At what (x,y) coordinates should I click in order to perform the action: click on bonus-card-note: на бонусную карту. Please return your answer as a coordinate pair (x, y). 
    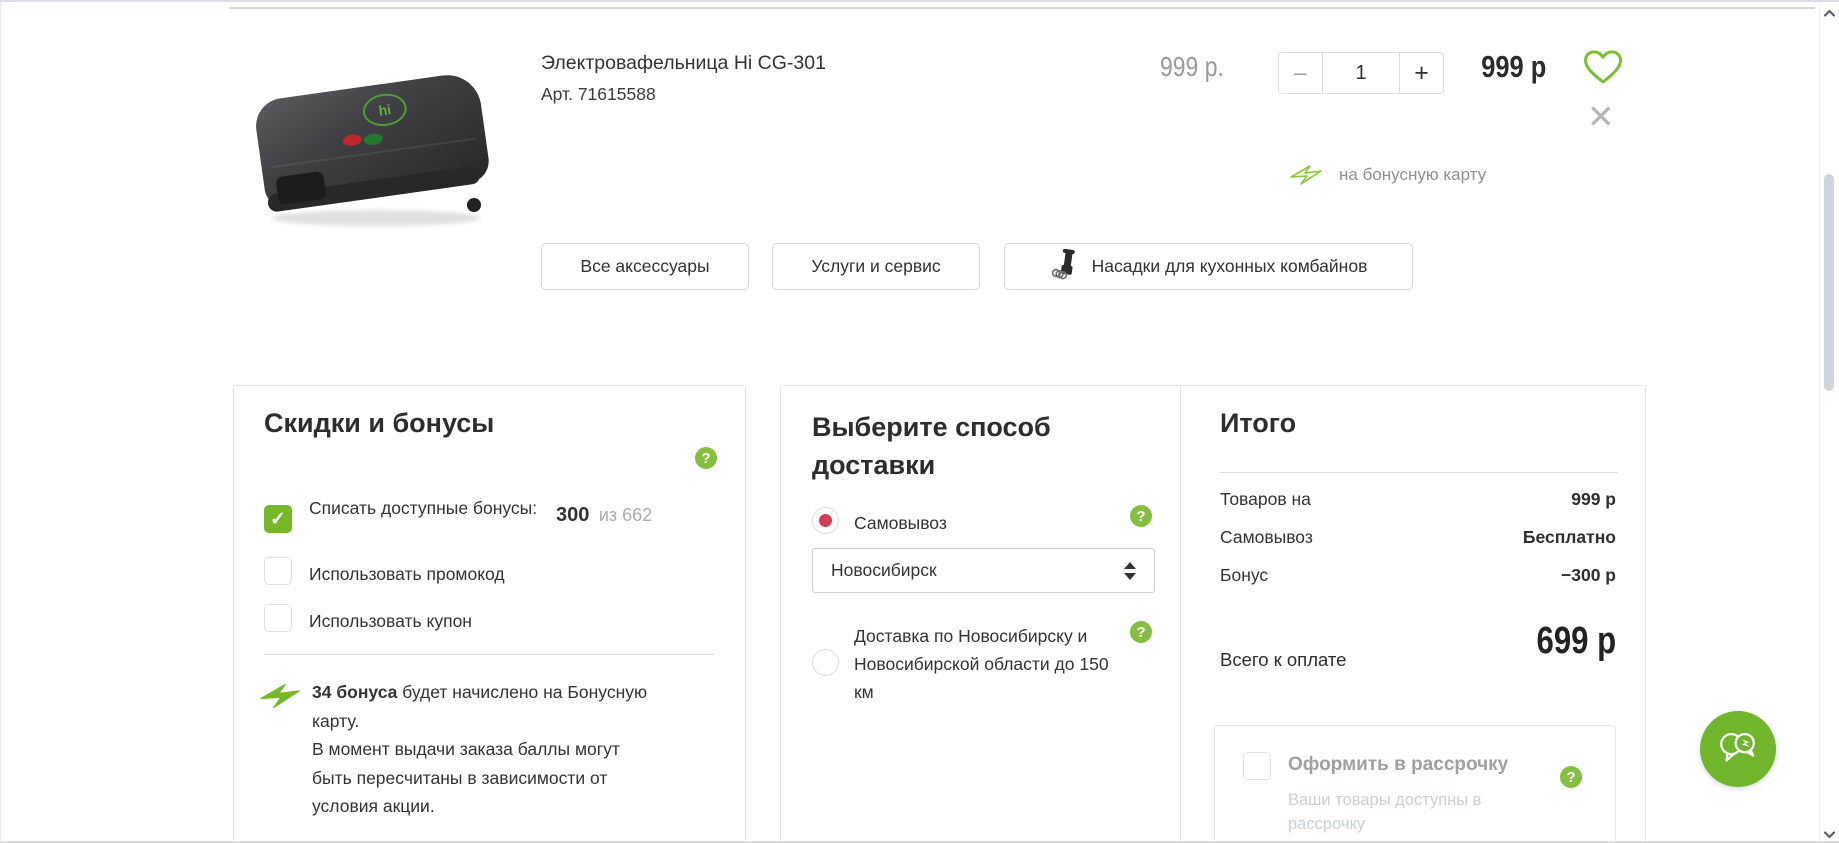
    Looking at the image, I should click on (1413, 174).